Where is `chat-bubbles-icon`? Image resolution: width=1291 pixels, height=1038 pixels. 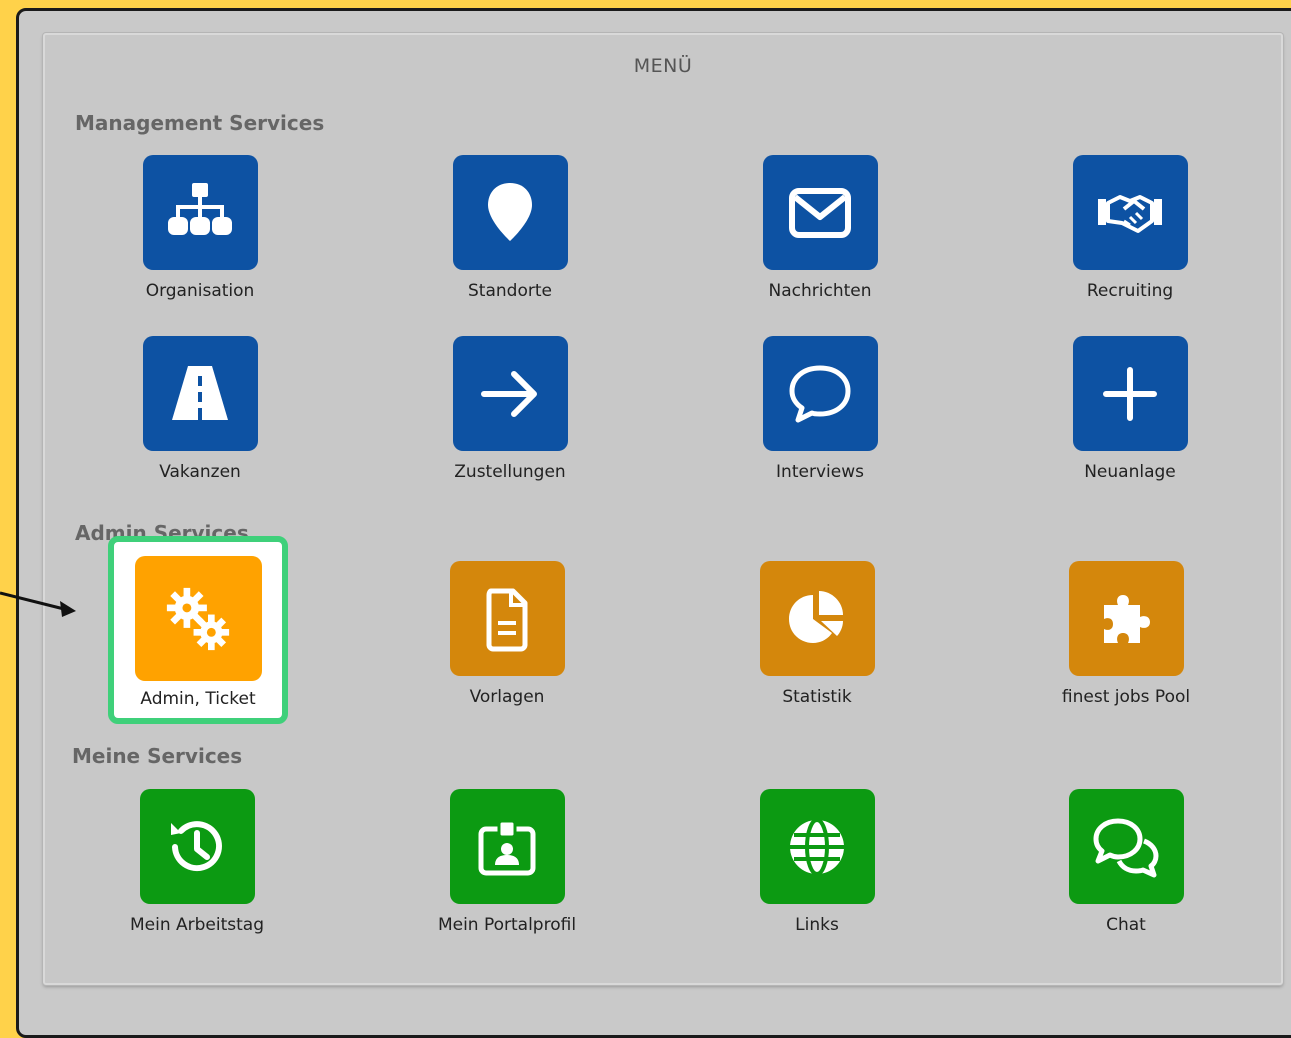
chat-bubbles-icon is located at coordinates (1126, 847).